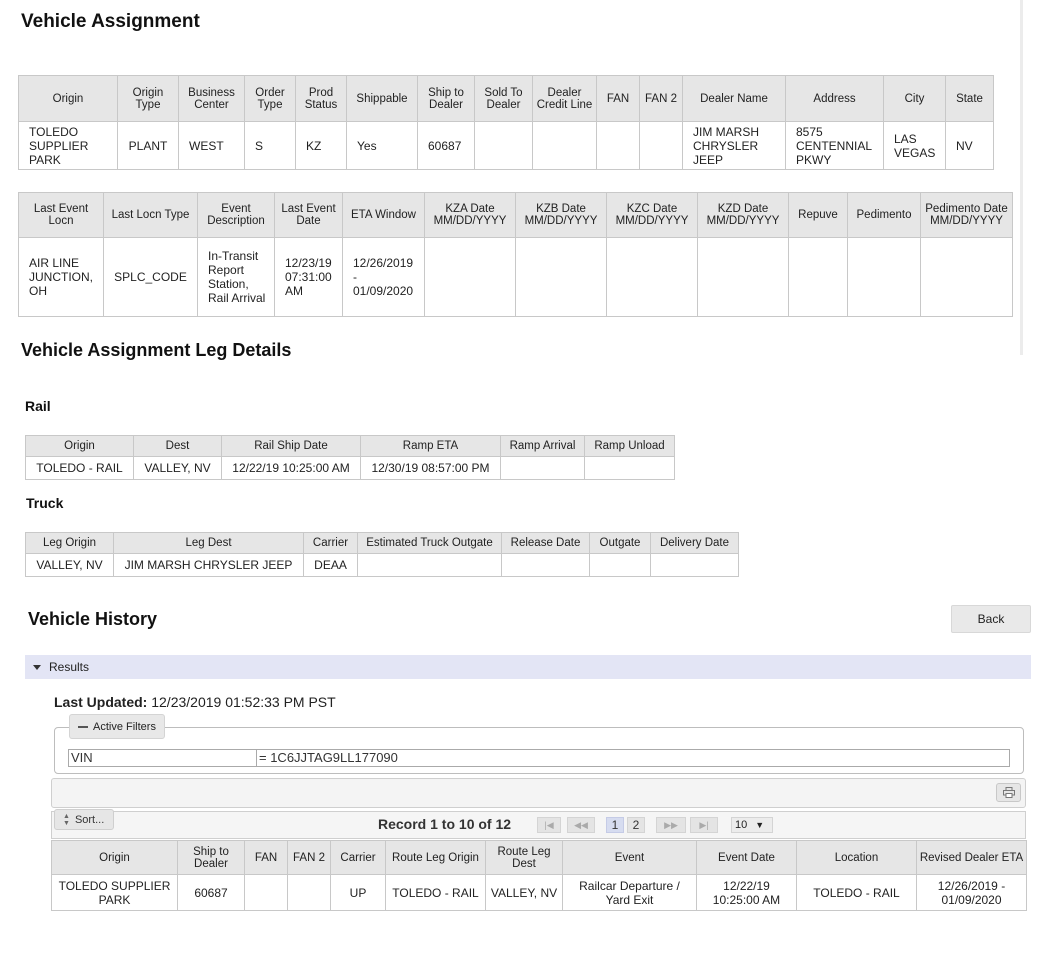 This screenshot has height=966, width=1062. Describe the element at coordinates (321, 145) in the screenshot. I see `table-cell: KZ` at that location.